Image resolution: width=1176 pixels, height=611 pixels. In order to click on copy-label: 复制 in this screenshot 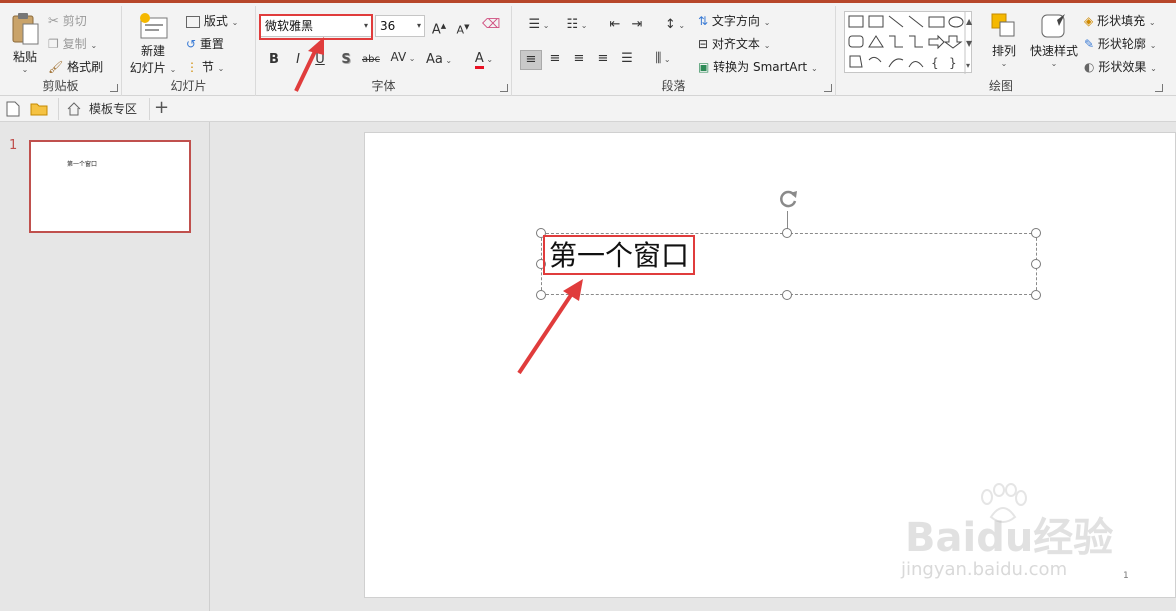, I will do `click(74, 44)`.